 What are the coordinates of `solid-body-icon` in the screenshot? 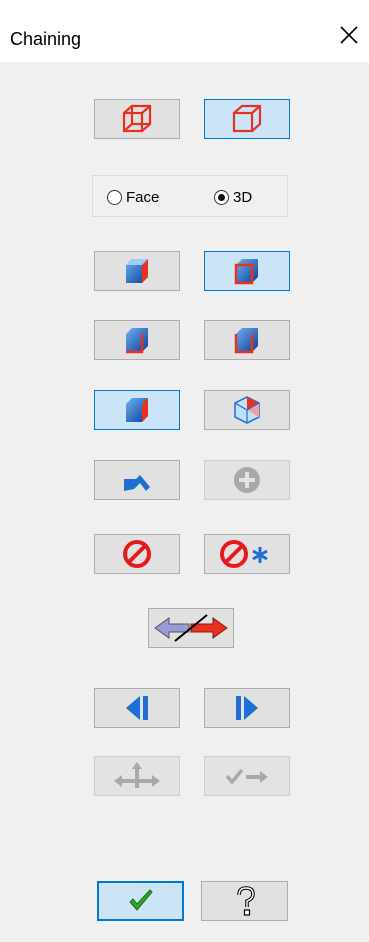 It's located at (137, 271).